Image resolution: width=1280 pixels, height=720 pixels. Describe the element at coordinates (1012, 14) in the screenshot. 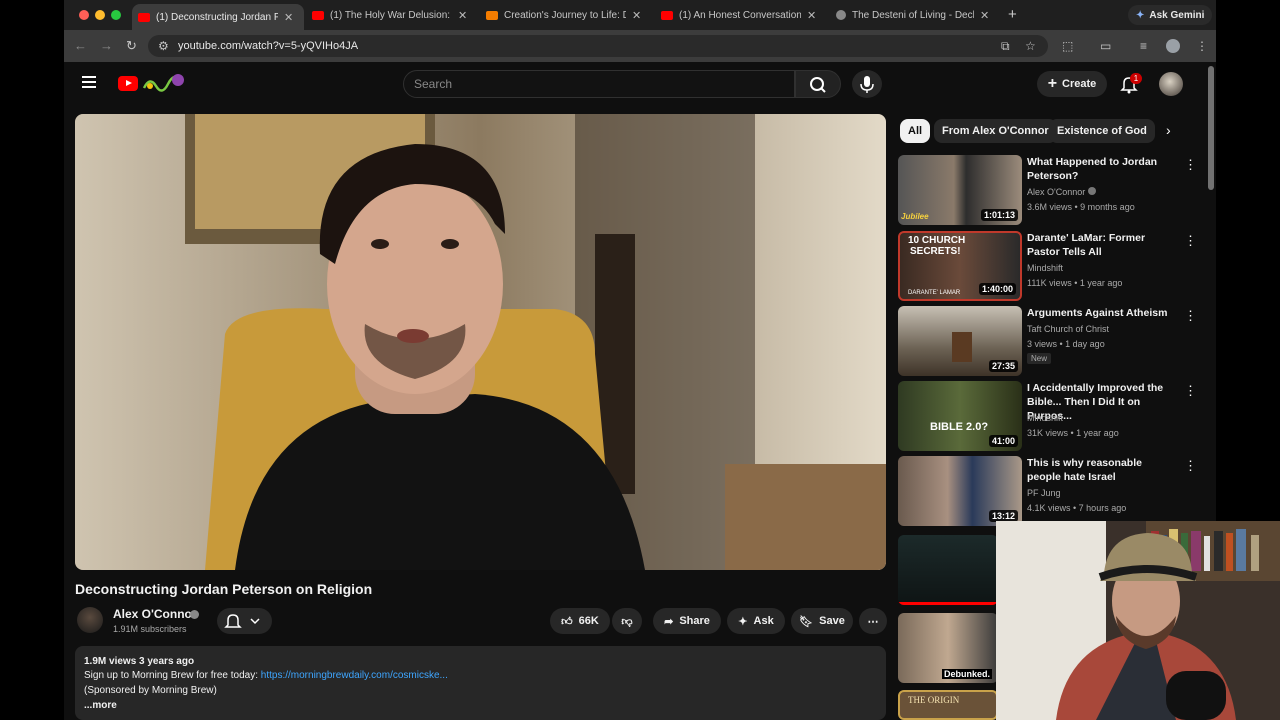

I see `new-tab-button: +` at that location.